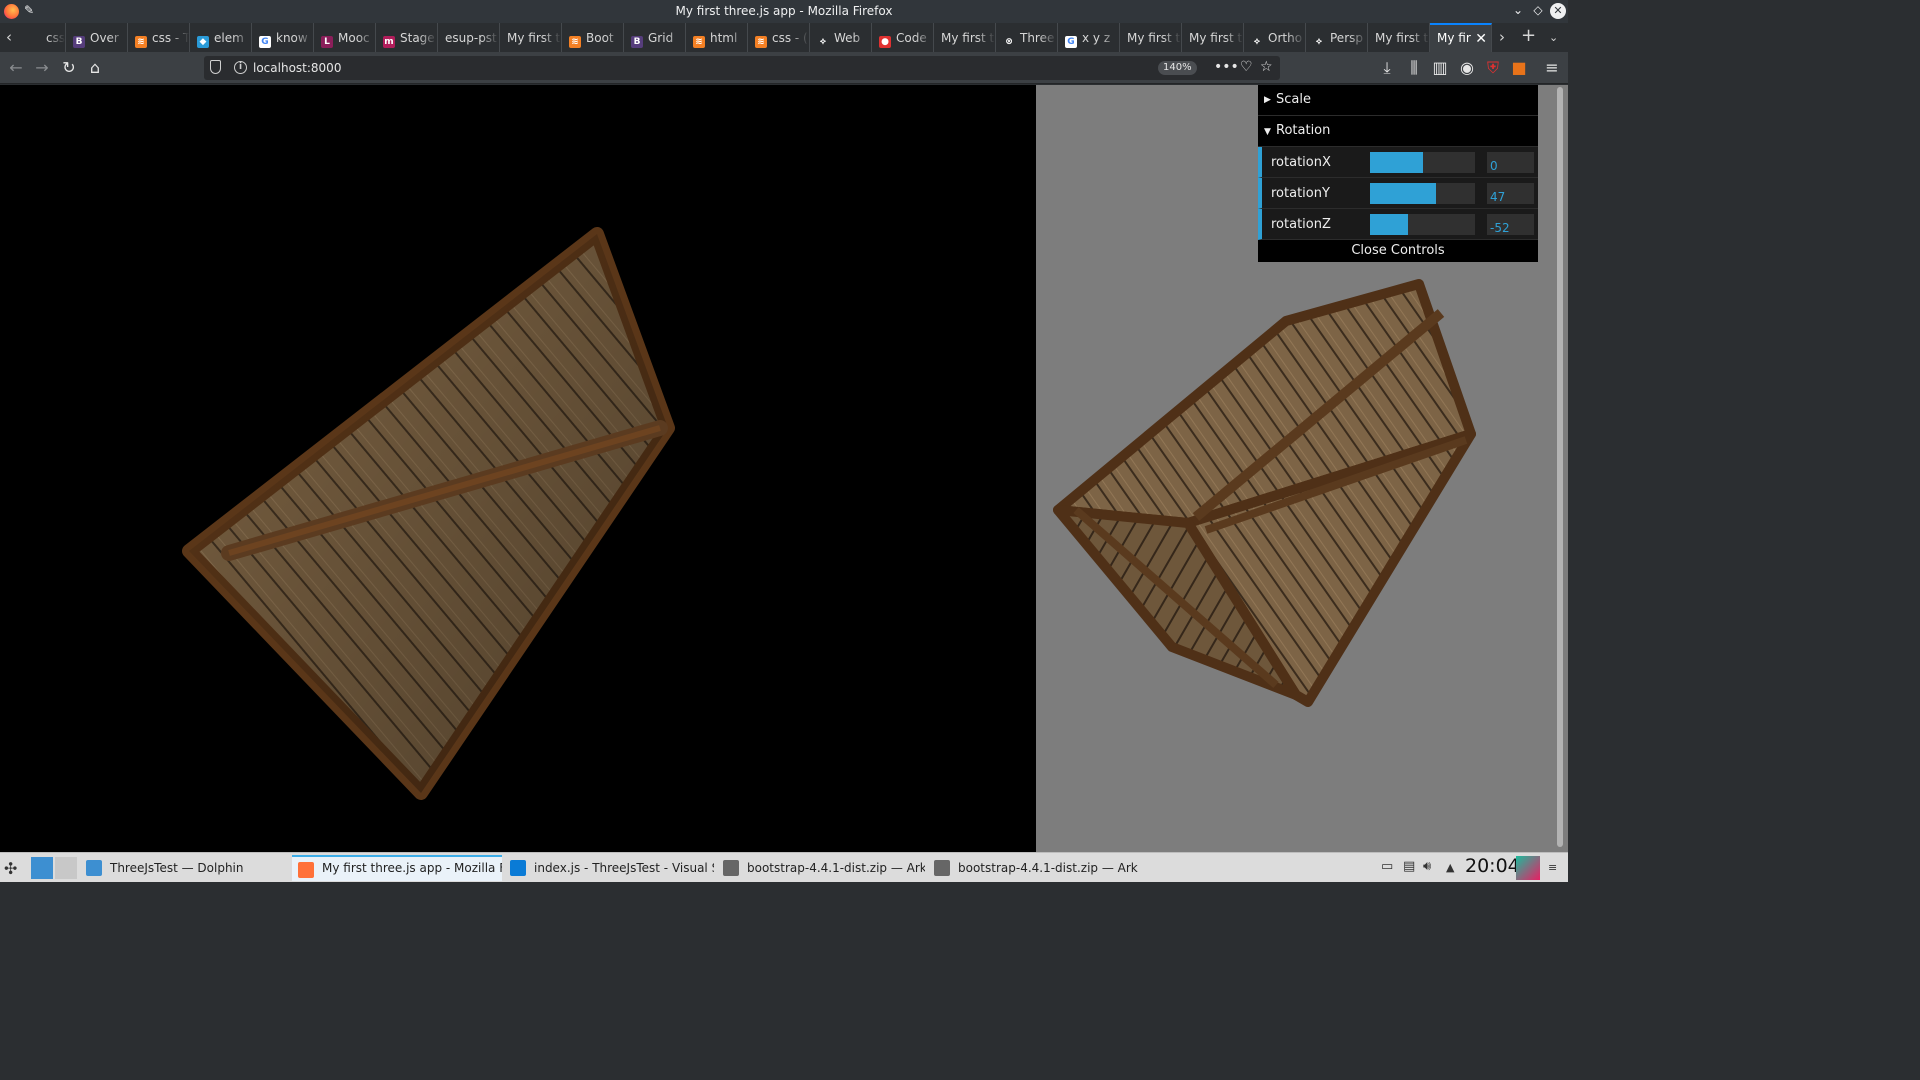 This screenshot has height=1080, width=1920. What do you see at coordinates (655, 37) in the screenshot?
I see `tab-item: B Grid` at bounding box center [655, 37].